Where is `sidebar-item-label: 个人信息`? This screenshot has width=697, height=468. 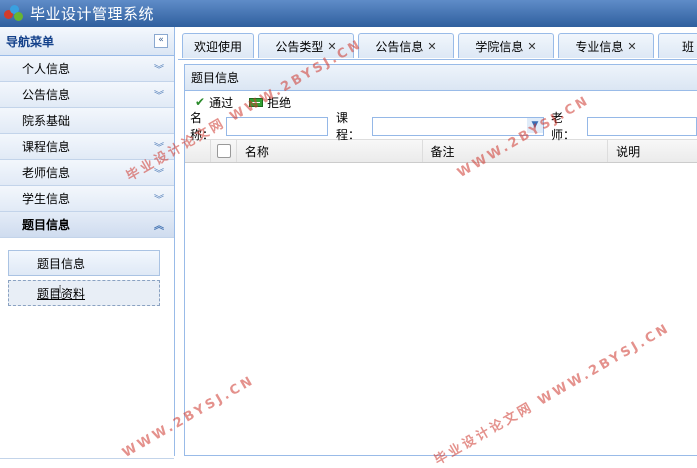 sidebar-item-label: 个人信息 is located at coordinates (46, 69).